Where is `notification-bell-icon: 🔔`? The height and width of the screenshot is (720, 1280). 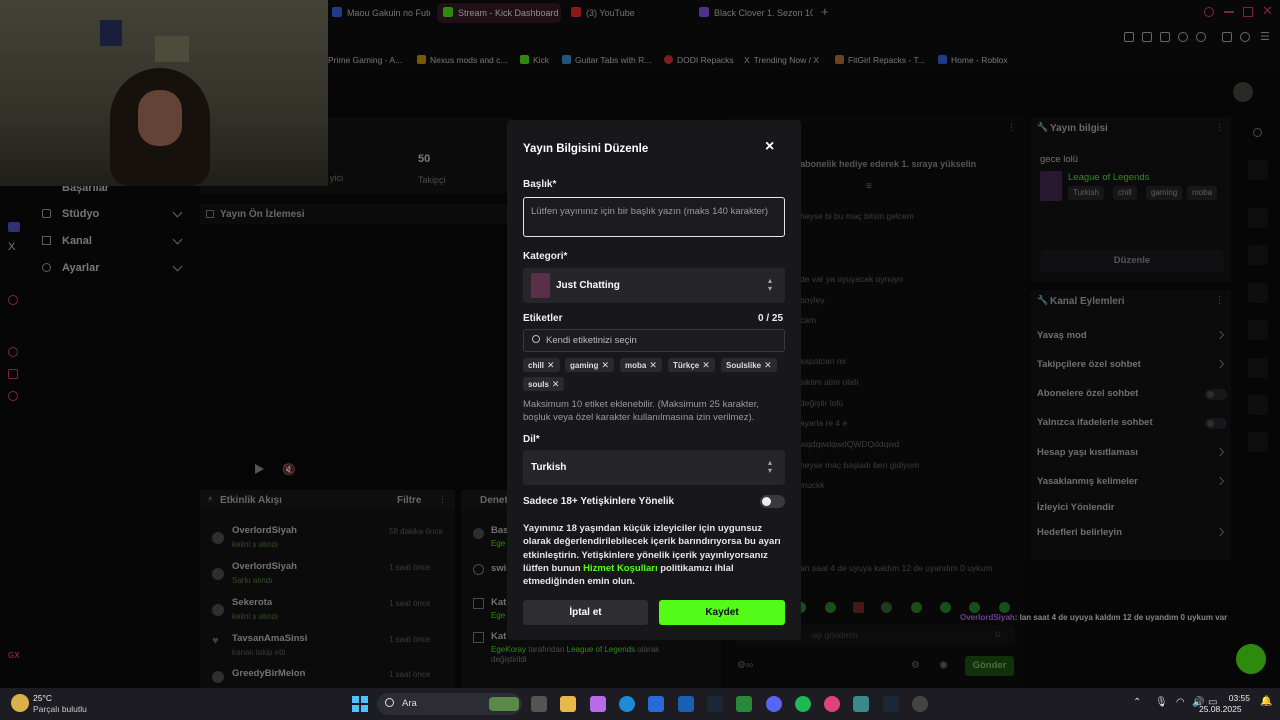
notification-bell-icon: 🔔 is located at coordinates (1266, 701).